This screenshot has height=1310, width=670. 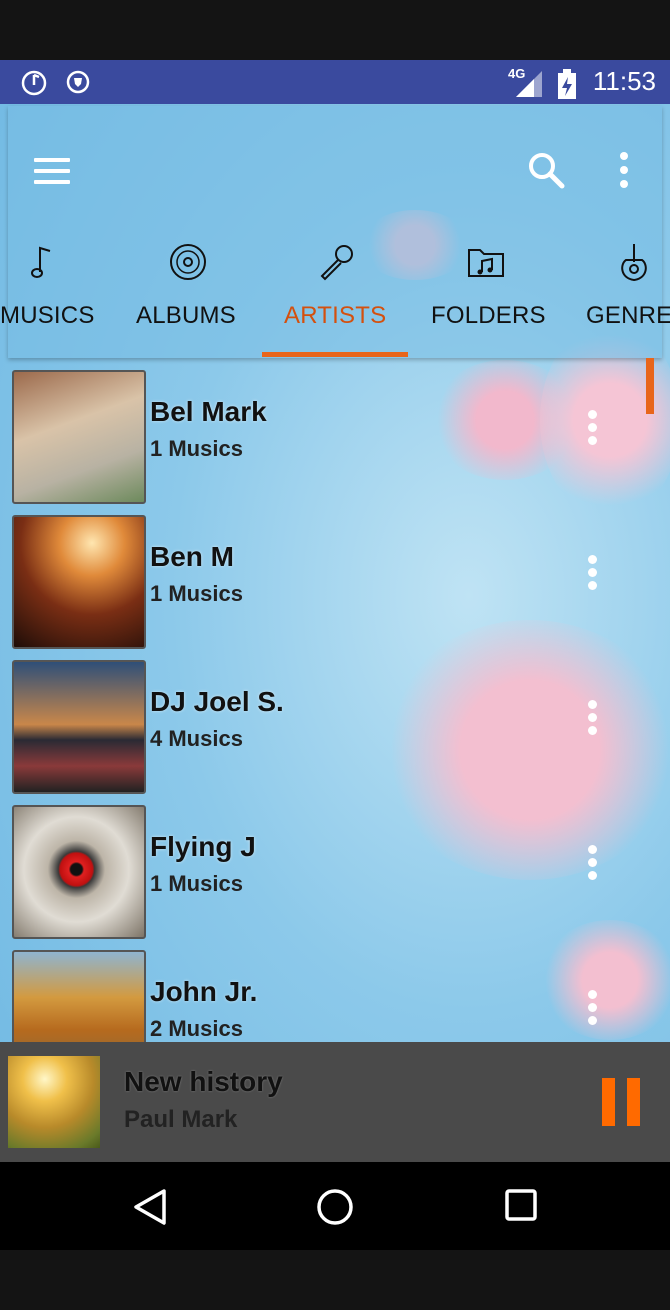 I want to click on list-item: John Jr. 2 Musics, so click(x=335, y=994).